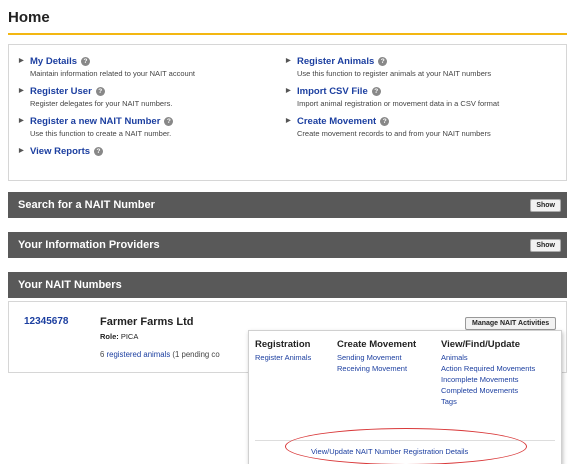  Describe the element at coordinates (61, 91) in the screenshot. I see `register-user-link: Register User` at that location.